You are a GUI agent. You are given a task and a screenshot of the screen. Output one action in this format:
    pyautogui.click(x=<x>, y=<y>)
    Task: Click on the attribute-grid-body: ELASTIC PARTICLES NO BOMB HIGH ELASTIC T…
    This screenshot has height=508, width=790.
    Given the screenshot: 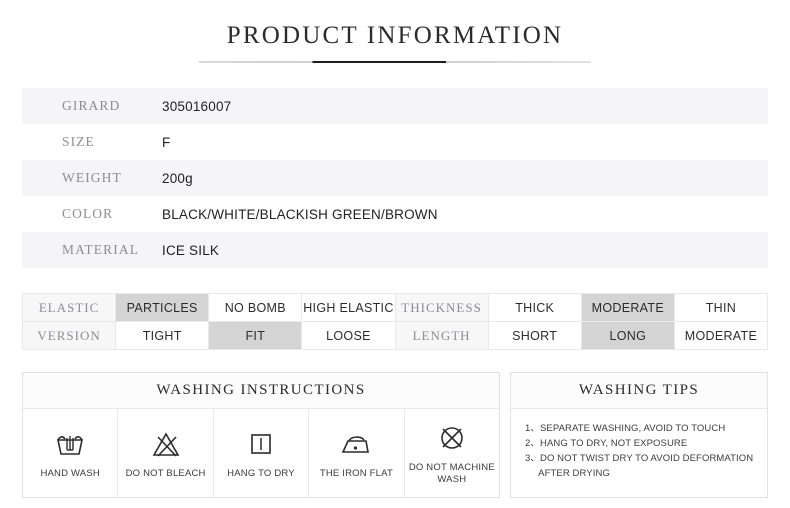 What is the action you would take?
    pyautogui.click(x=395, y=321)
    